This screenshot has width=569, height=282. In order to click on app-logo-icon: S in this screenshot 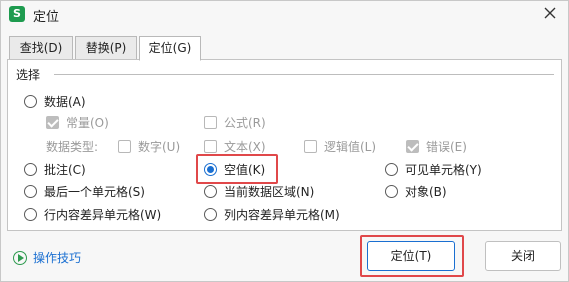, I will do `click(17, 14)`.